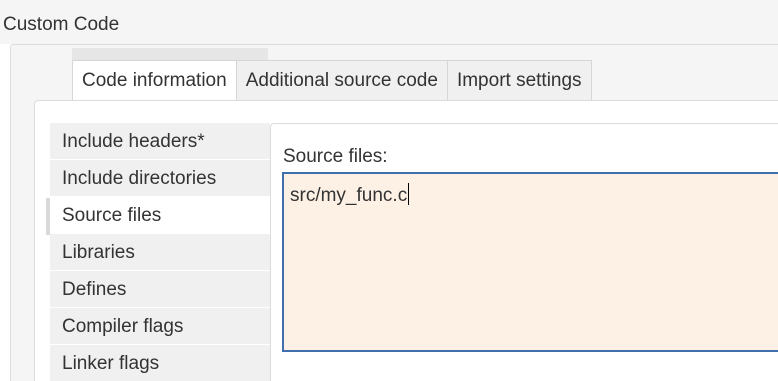  What do you see at coordinates (160, 141) in the screenshot?
I see `nav-item-include-headers: Include headers*` at bounding box center [160, 141].